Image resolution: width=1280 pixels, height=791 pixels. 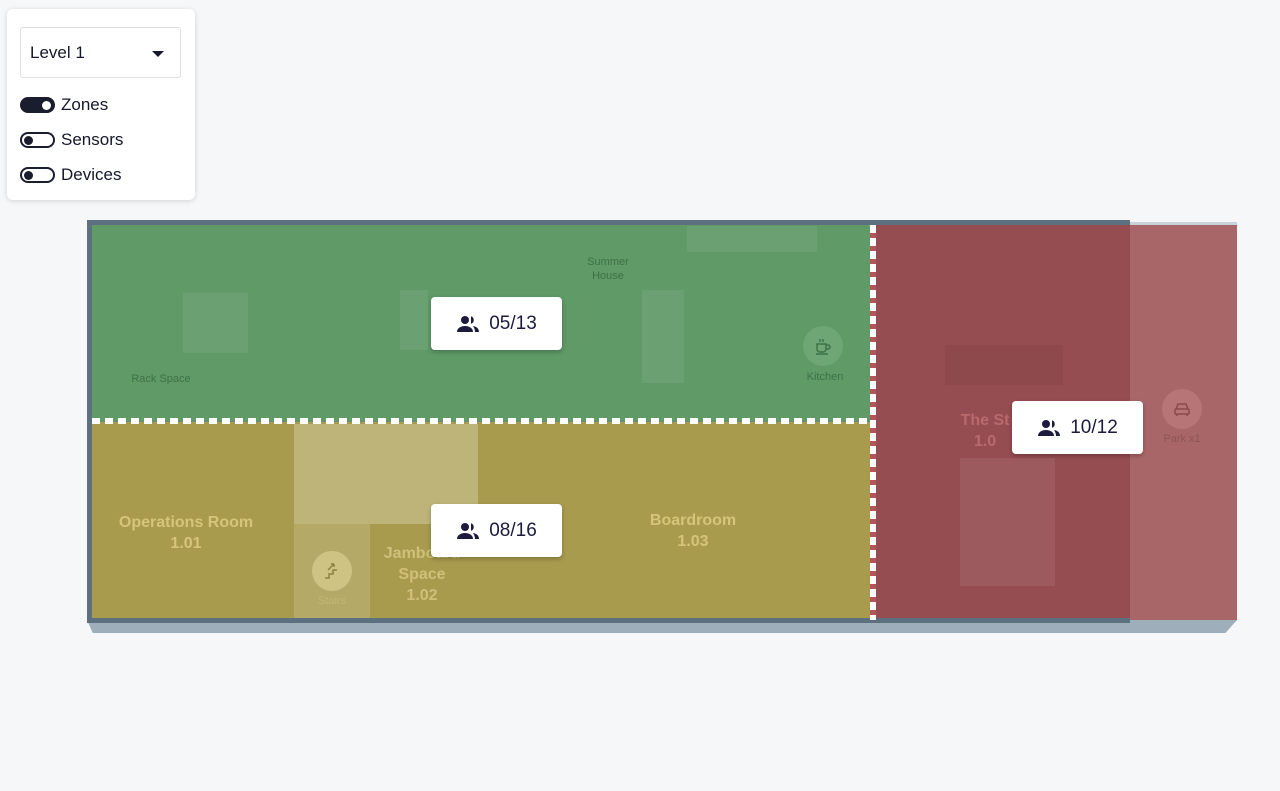 I want to click on stairs-marker, so click(x=332, y=571).